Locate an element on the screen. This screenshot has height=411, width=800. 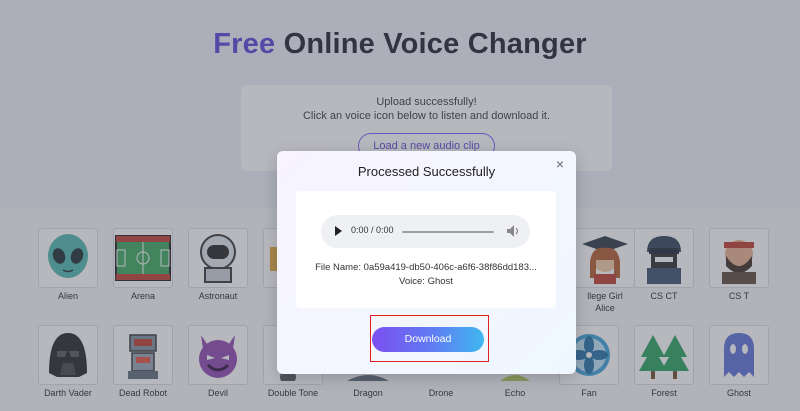
close-icon: × is located at coordinates (560, 164).